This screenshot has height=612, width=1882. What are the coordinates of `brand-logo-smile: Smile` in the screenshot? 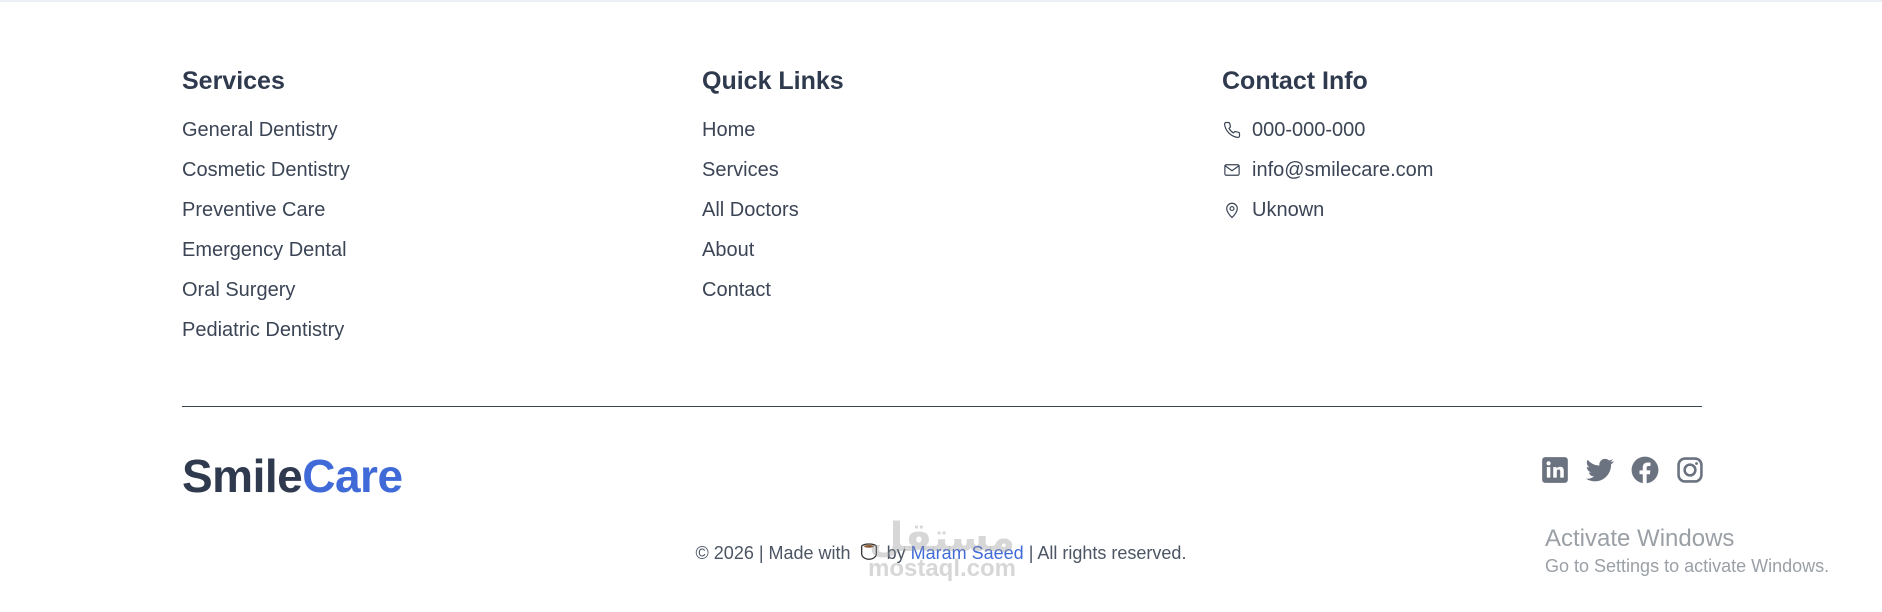 It's located at (242, 476).